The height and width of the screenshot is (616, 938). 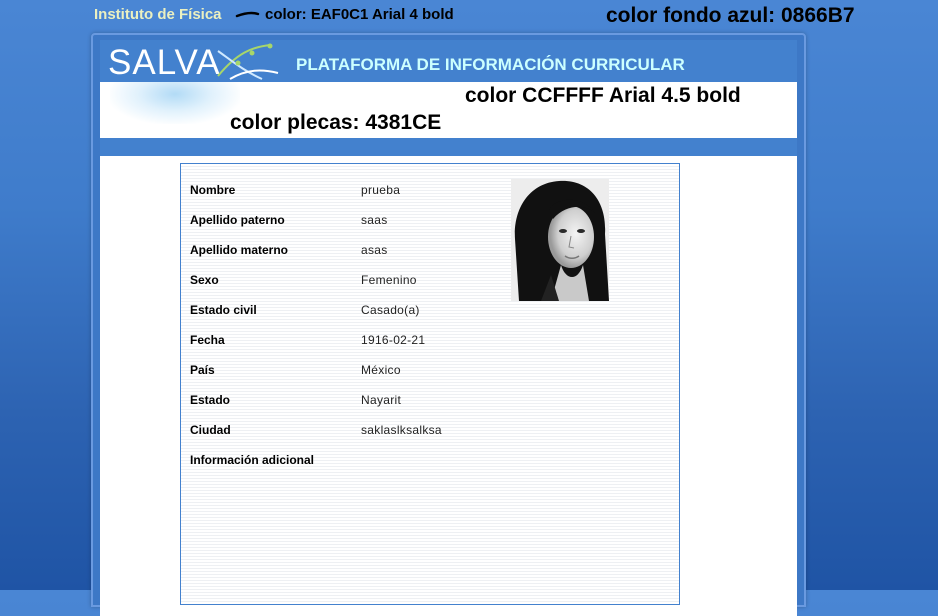 What do you see at coordinates (359, 14) in the screenshot?
I see `title-color-note: color: EAF0C1 Arial 4 bold` at bounding box center [359, 14].